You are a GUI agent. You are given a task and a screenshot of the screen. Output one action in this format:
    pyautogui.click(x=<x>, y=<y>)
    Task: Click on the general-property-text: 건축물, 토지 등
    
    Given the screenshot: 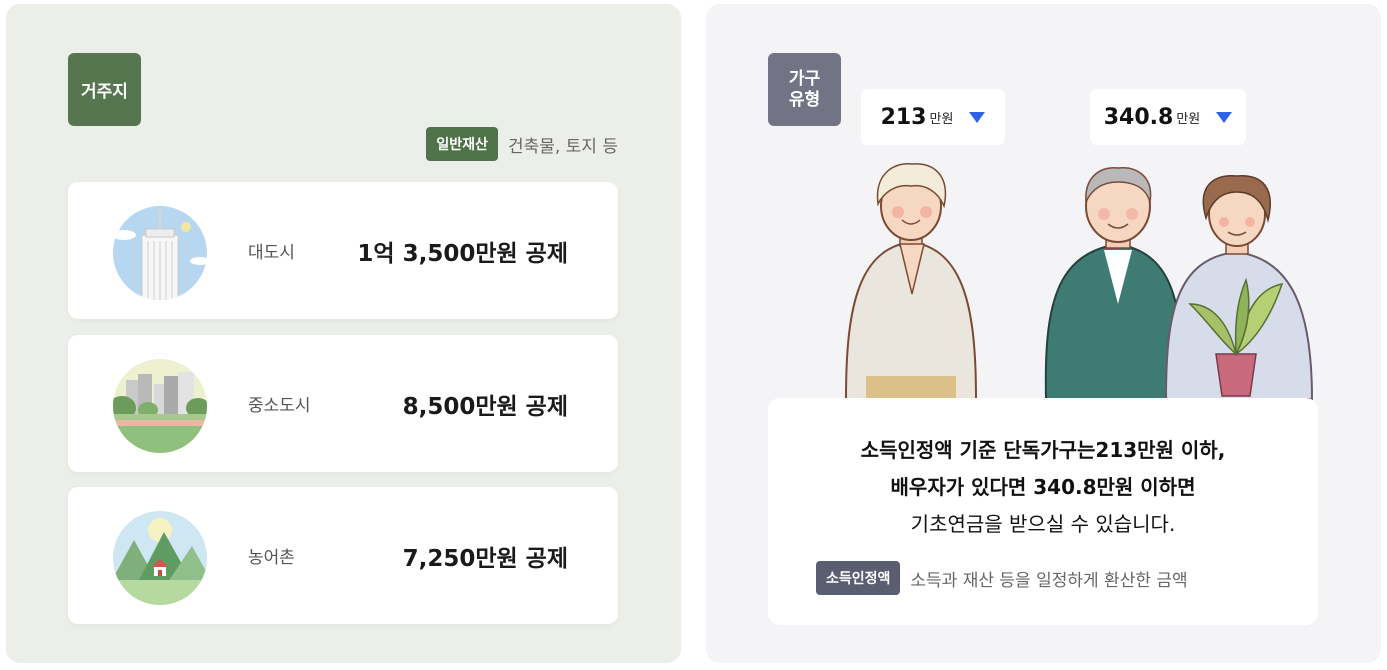 What is the action you would take?
    pyautogui.click(x=562, y=146)
    